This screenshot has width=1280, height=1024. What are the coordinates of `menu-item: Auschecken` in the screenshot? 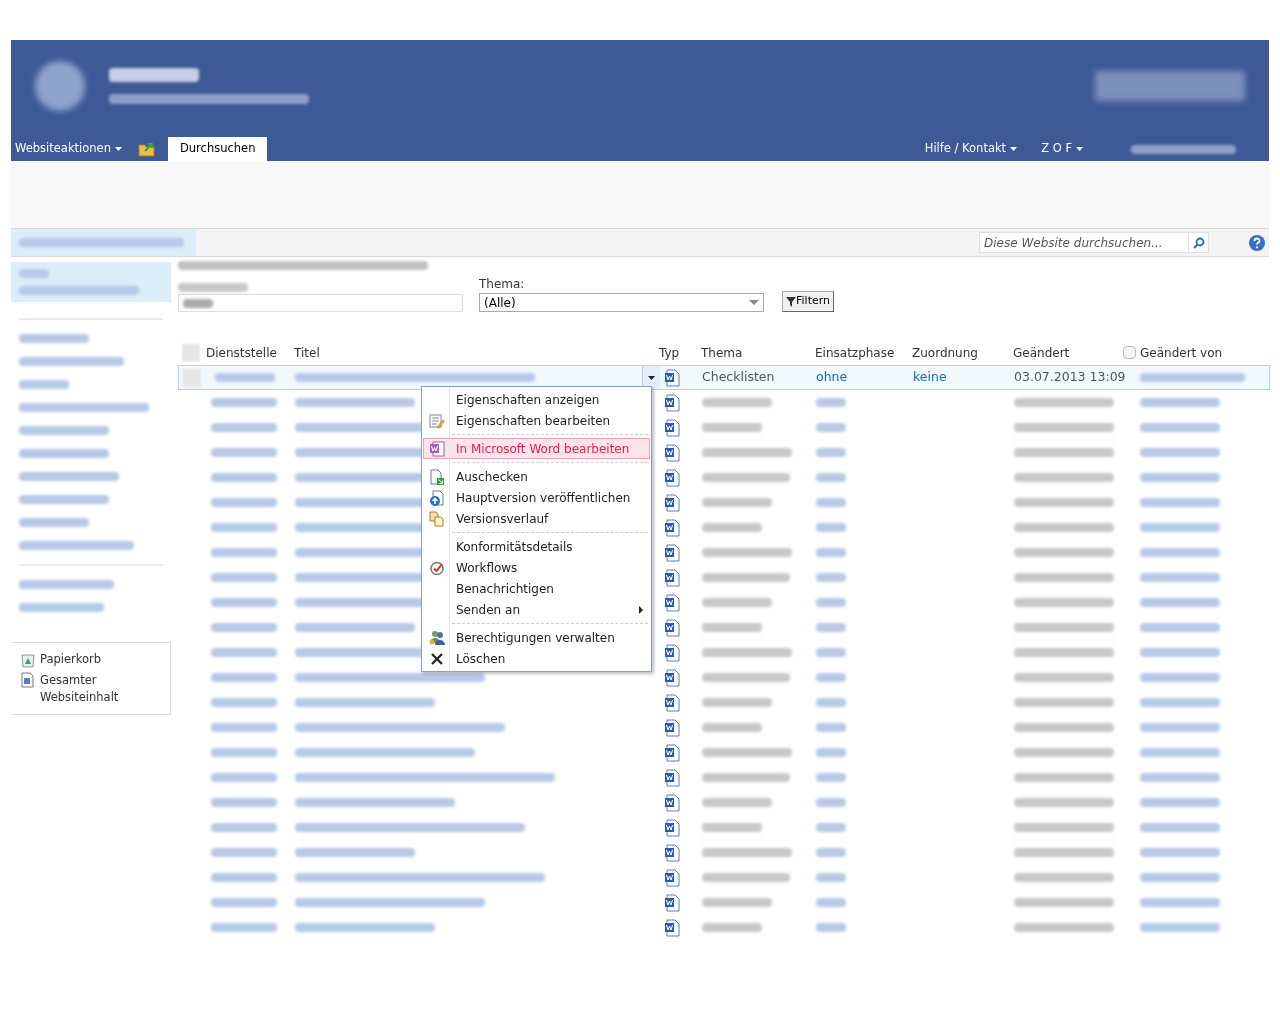 It's located at (536, 473).